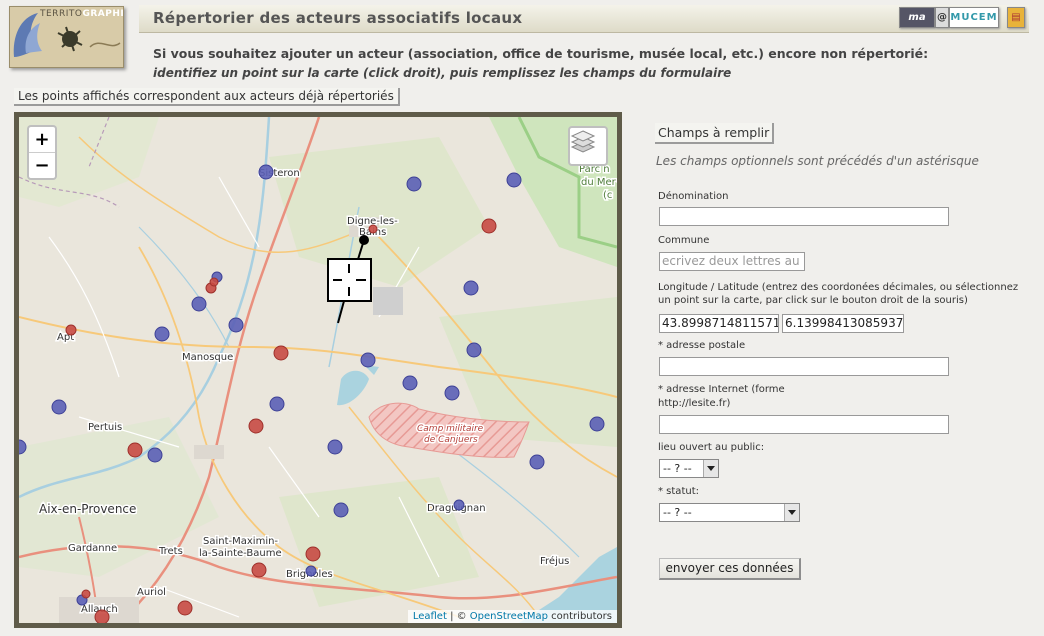 Image resolution: width=1044 pixels, height=636 pixels. I want to click on partner-logos: ma @ MUCEM ▤, so click(962, 17).